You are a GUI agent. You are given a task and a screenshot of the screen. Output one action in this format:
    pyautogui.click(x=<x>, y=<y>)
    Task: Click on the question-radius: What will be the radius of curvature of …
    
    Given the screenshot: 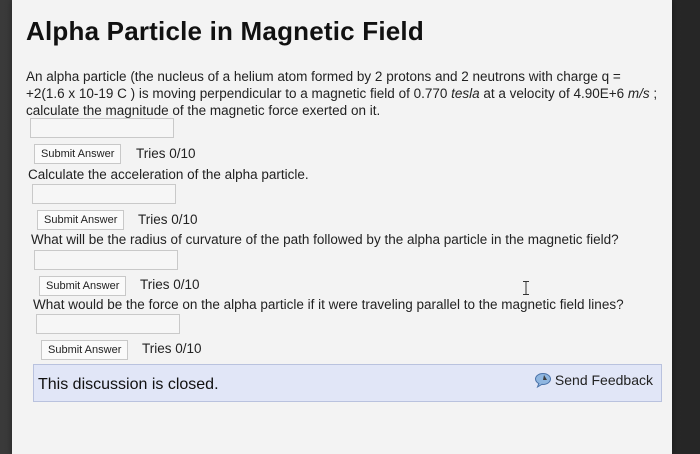 What is the action you would take?
    pyautogui.click(x=325, y=239)
    